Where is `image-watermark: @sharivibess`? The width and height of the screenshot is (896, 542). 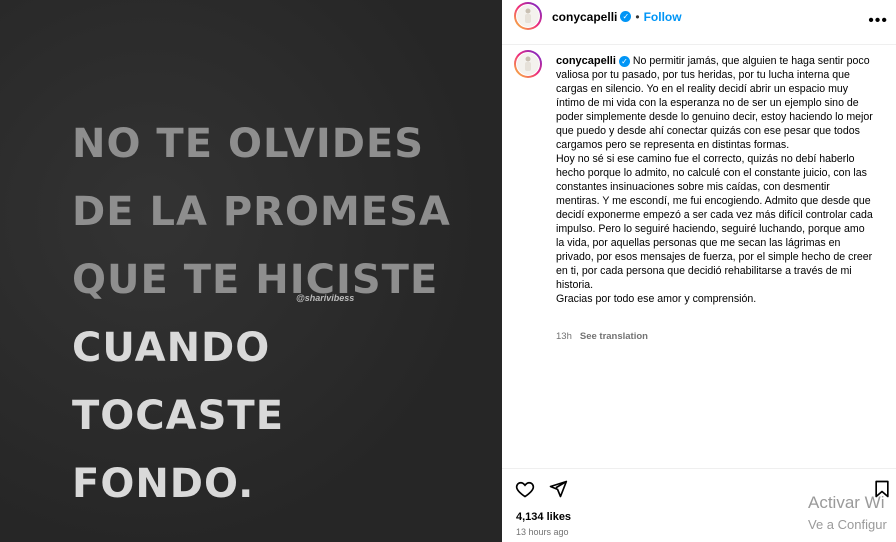 image-watermark: @sharivibess is located at coordinates (325, 298).